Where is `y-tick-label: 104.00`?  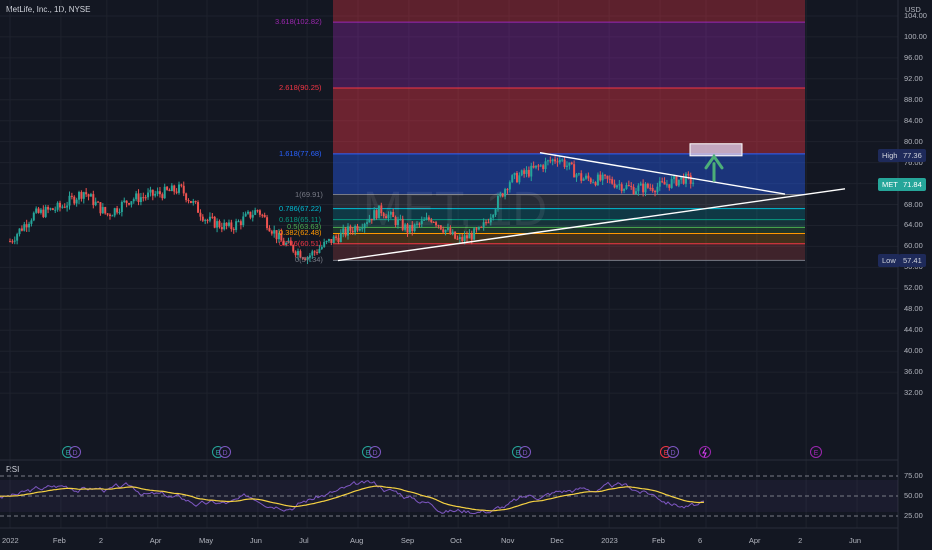 y-tick-label: 104.00 is located at coordinates (915, 15).